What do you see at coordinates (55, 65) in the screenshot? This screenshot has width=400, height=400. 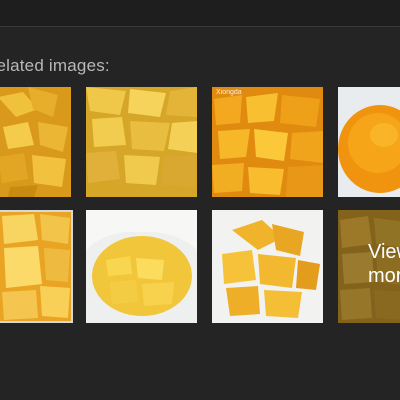 I see `section-title: Related images:` at bounding box center [55, 65].